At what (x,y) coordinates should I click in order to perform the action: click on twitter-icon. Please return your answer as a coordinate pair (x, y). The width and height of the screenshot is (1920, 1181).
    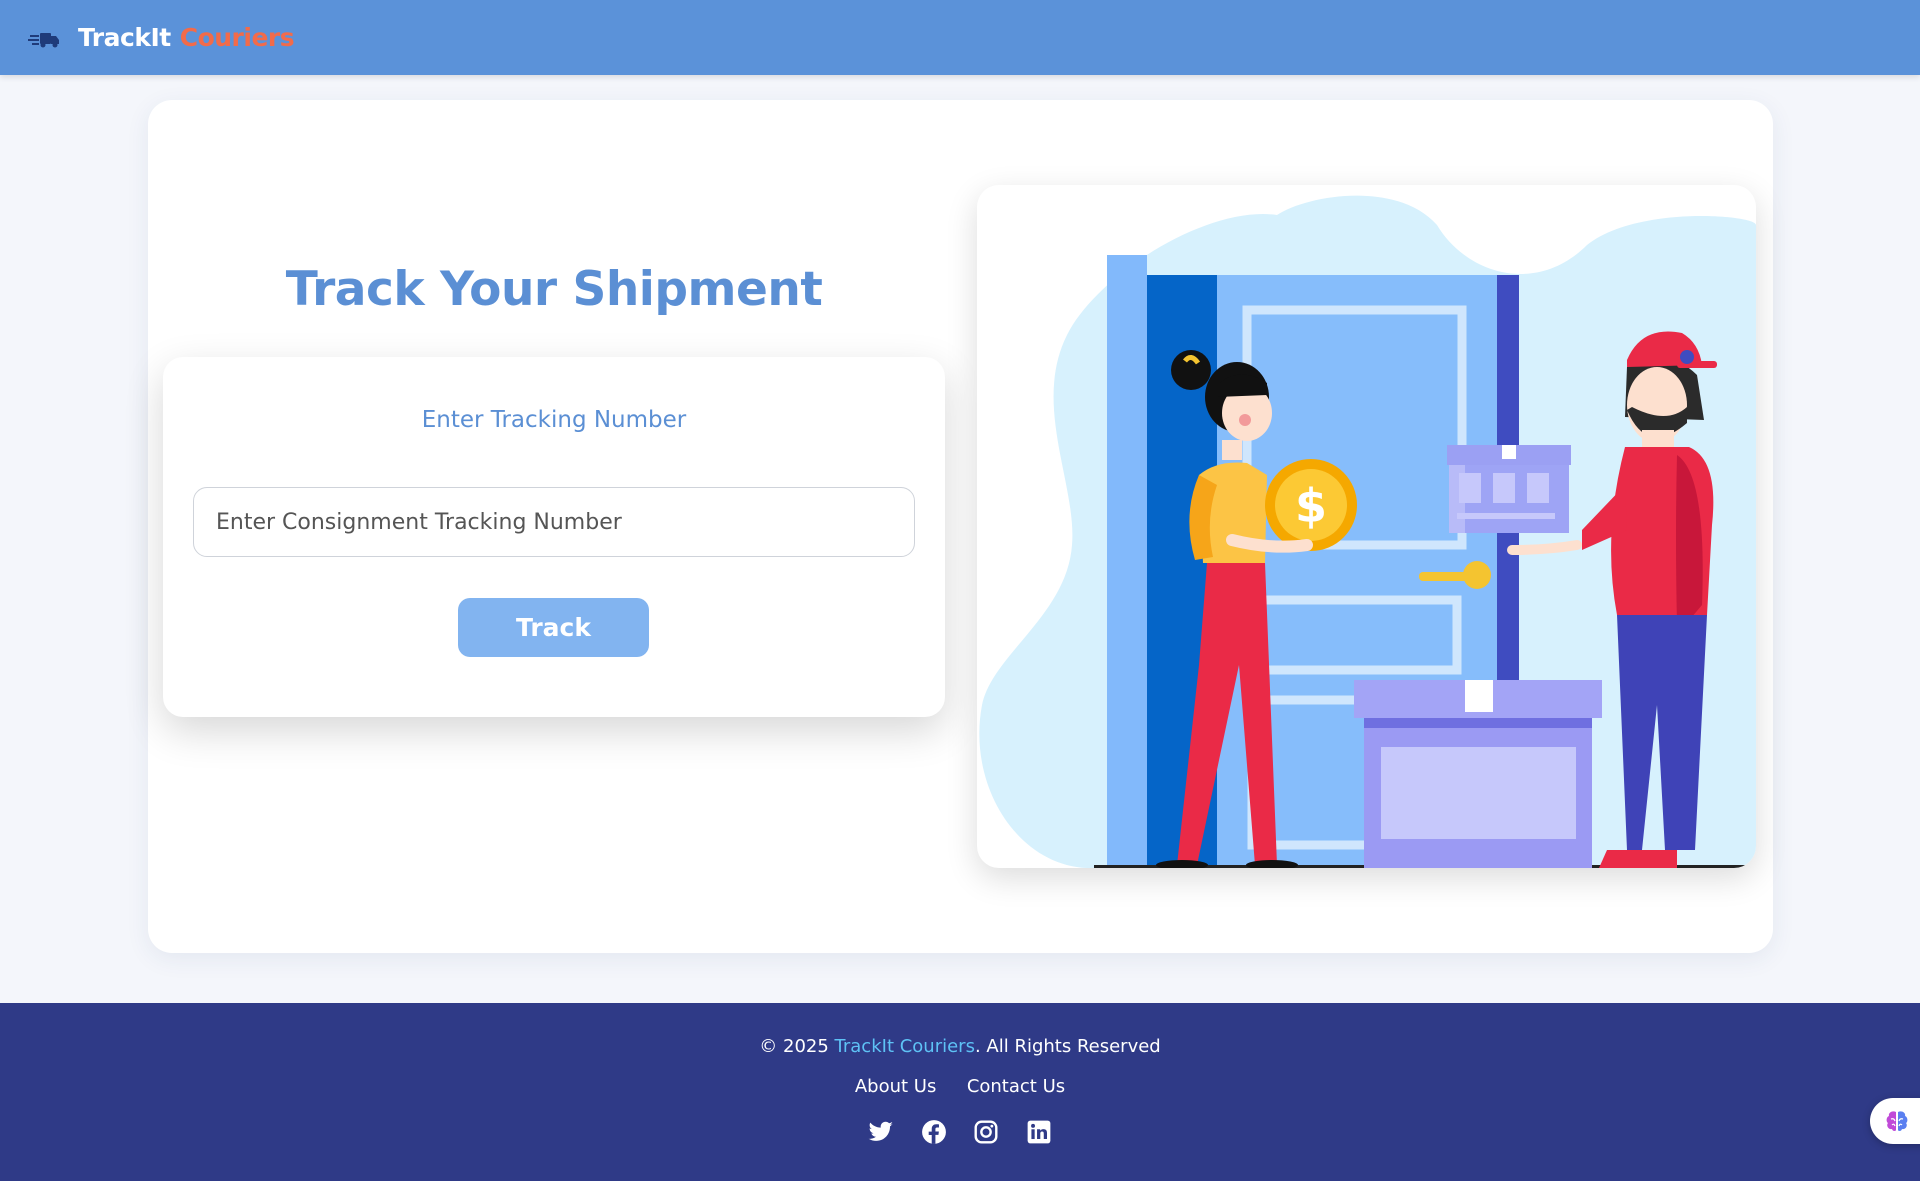
    Looking at the image, I should click on (881, 1132).